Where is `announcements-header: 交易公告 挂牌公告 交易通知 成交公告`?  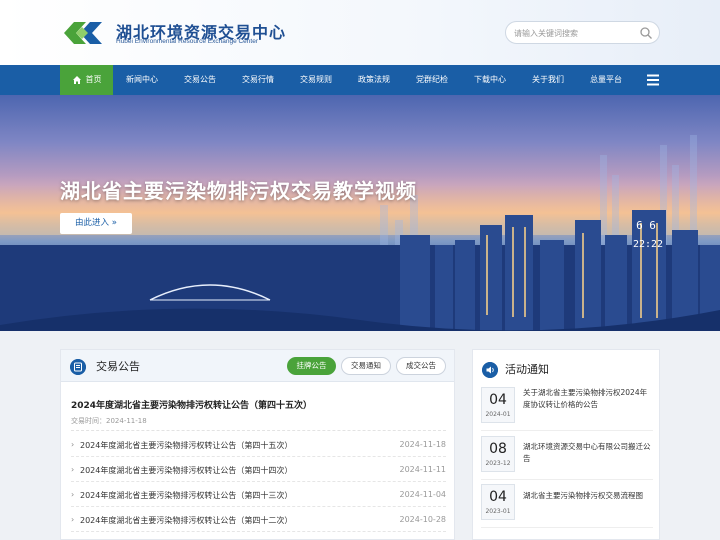
announcements-header: 交易公告 挂牌公告 交易通知 成交公告 is located at coordinates (257, 366).